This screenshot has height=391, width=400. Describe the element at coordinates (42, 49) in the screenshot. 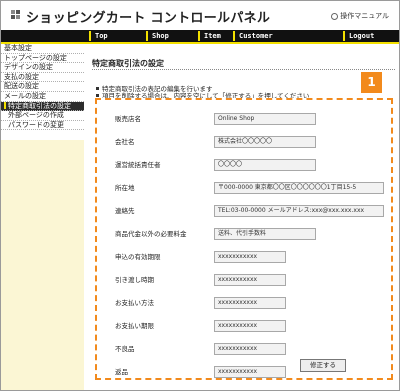

I see `sidebar-item-basic-settings: 基本設定` at that location.